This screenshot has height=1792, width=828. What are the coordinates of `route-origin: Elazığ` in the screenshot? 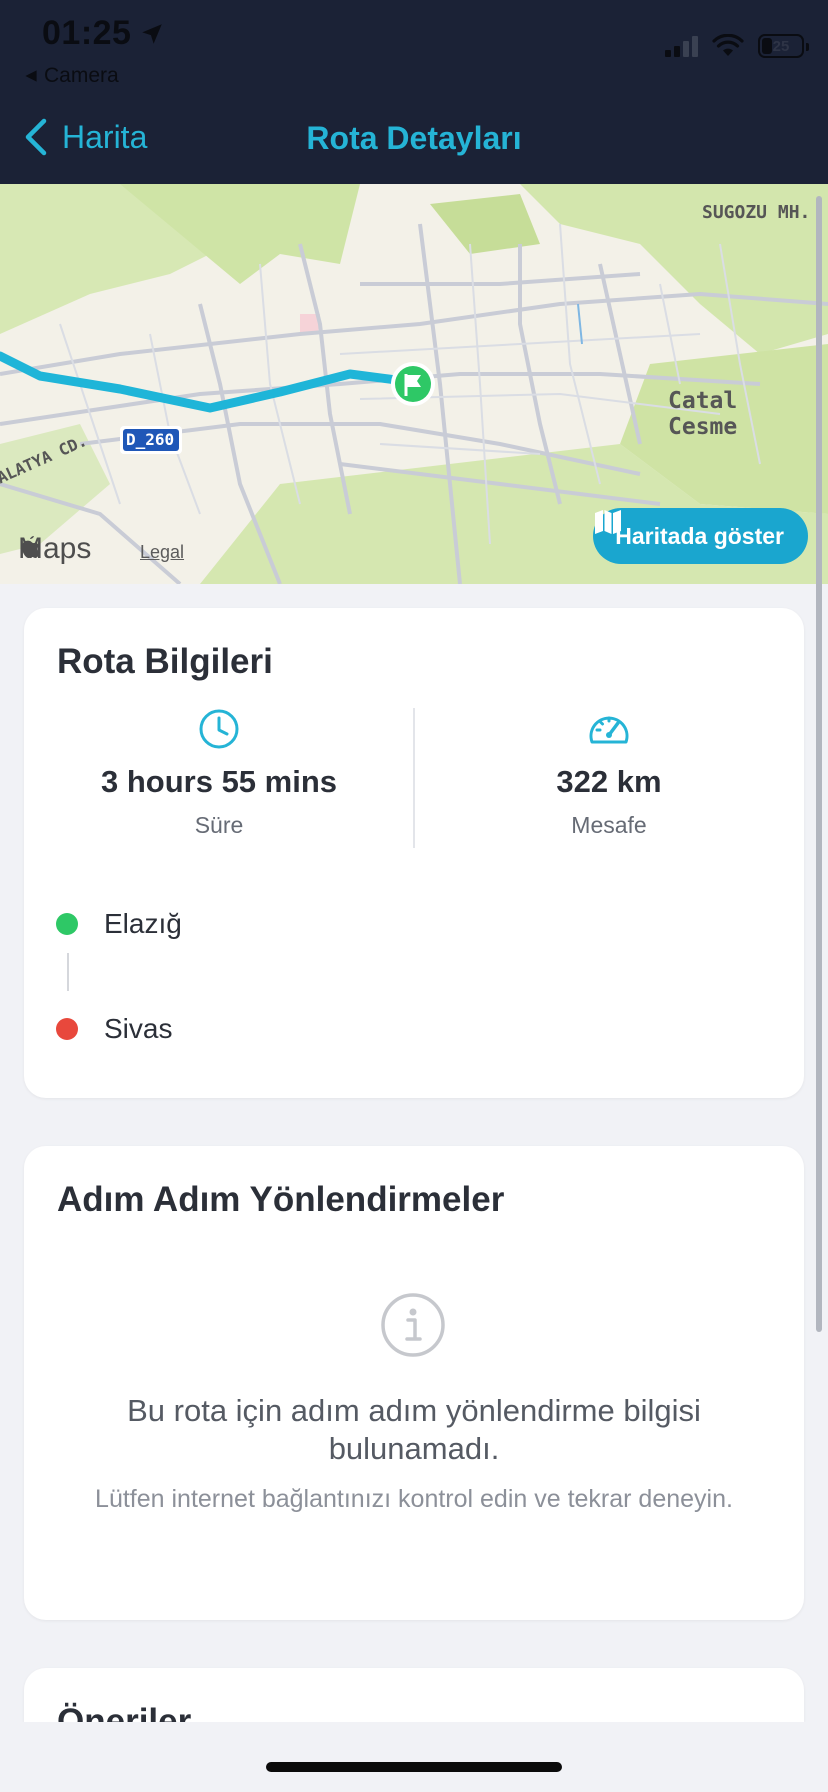 It's located at (119, 924).